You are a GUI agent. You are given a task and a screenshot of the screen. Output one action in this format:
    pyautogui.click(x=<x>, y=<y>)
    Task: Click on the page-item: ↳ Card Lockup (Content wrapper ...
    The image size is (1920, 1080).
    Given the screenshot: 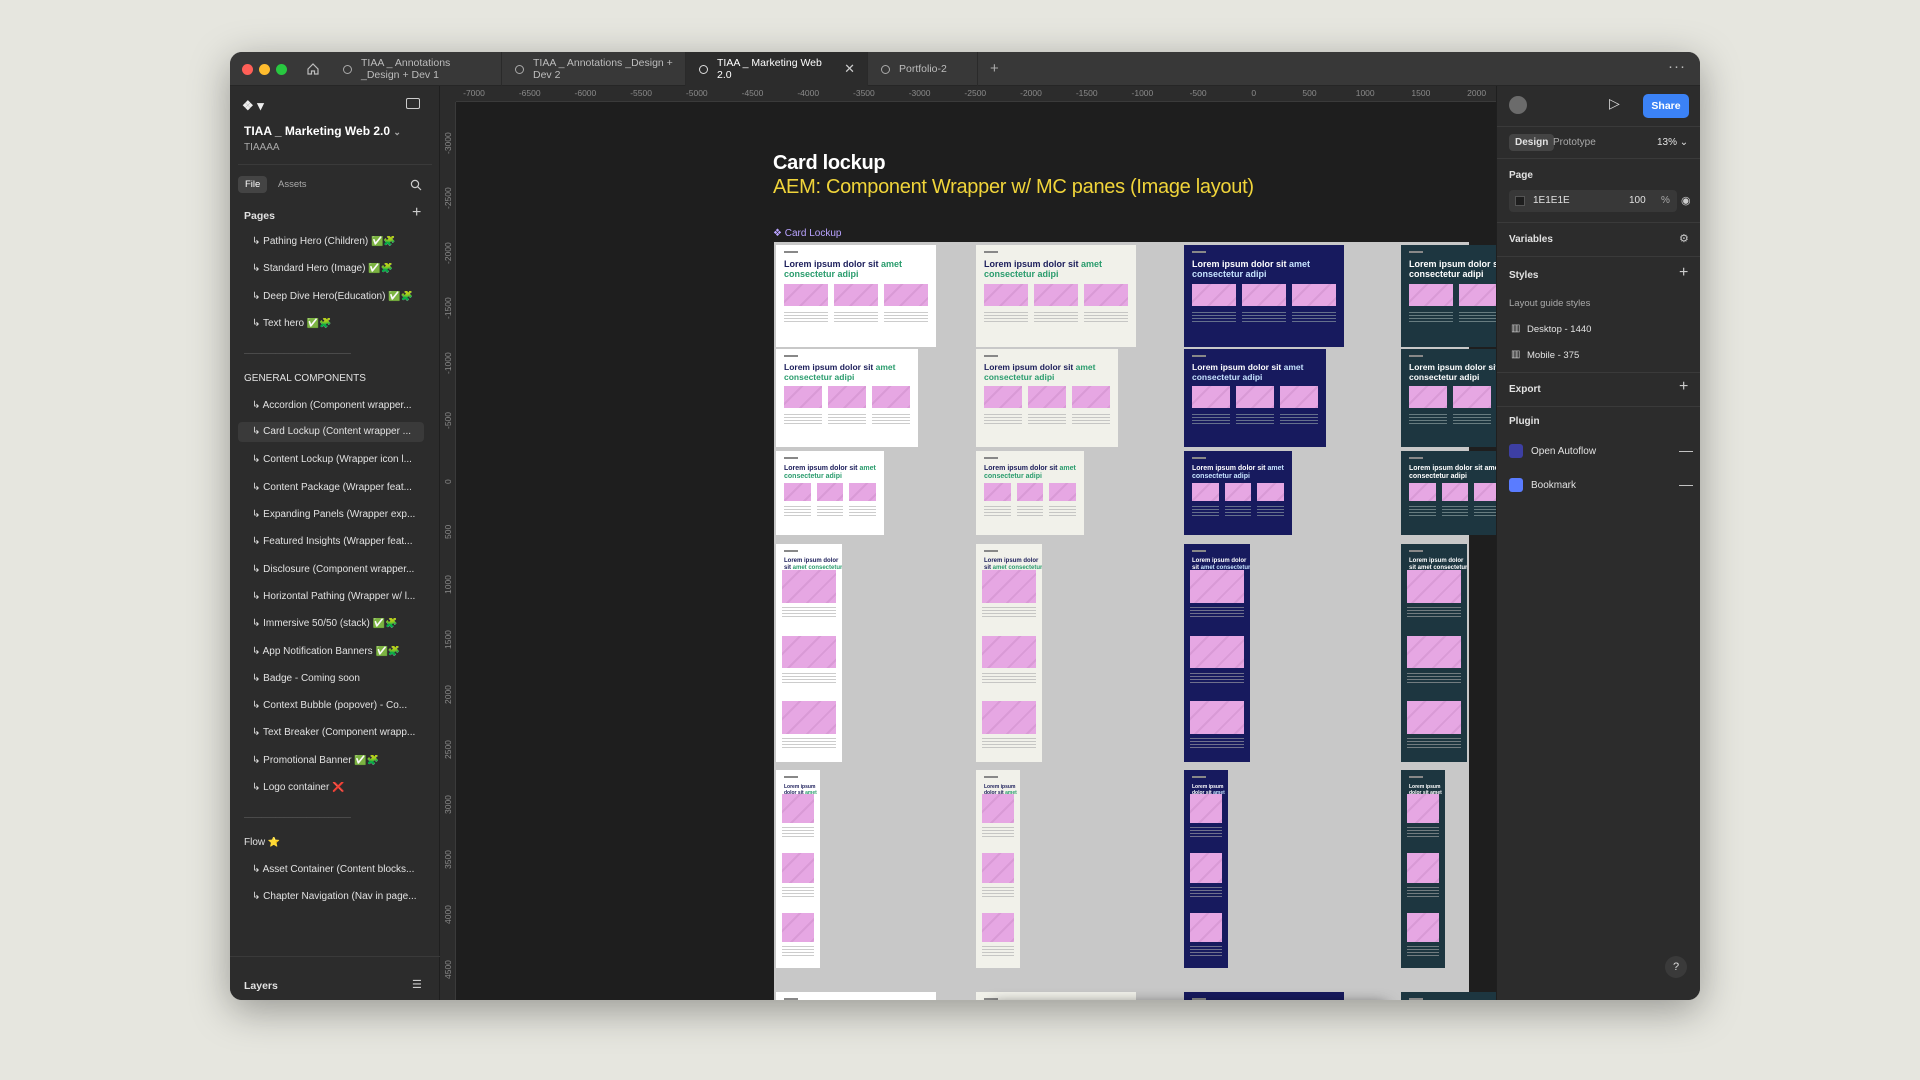 What is the action you would take?
    pyautogui.click(x=331, y=432)
    